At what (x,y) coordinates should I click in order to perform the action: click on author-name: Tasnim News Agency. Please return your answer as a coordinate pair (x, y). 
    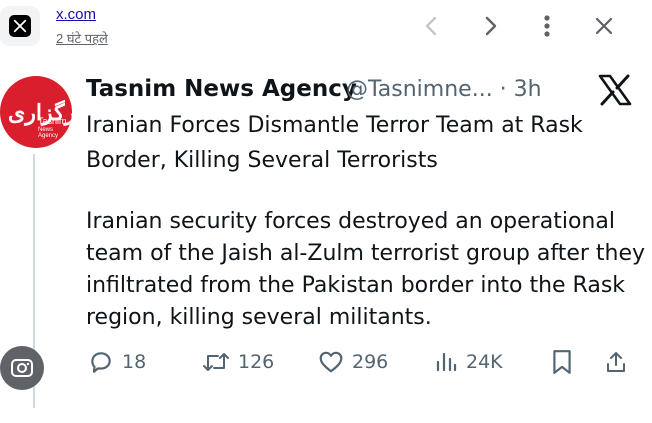
    Looking at the image, I should click on (221, 89).